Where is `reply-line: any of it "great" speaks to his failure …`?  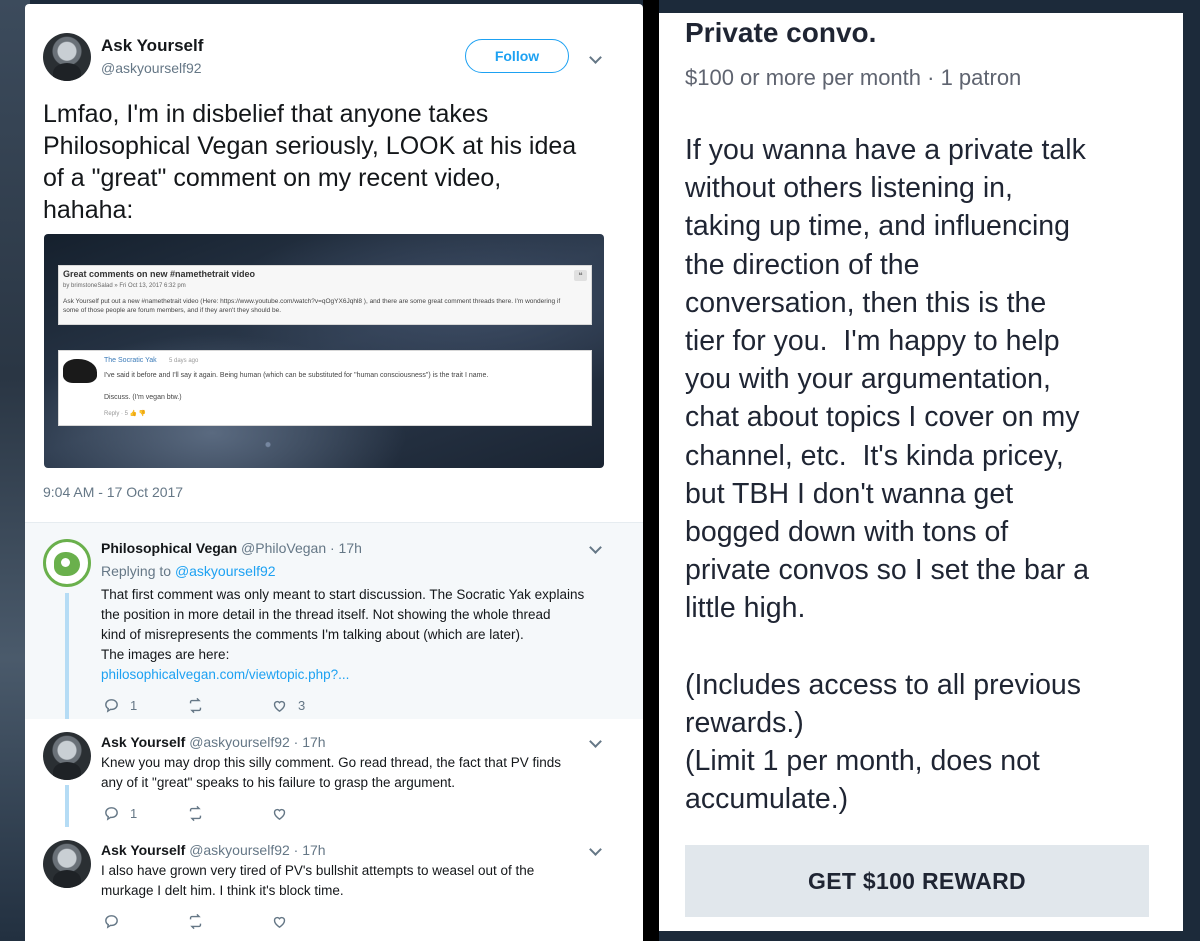 reply-line: any of it "great" speaks to his failure … is located at coordinates (278, 782).